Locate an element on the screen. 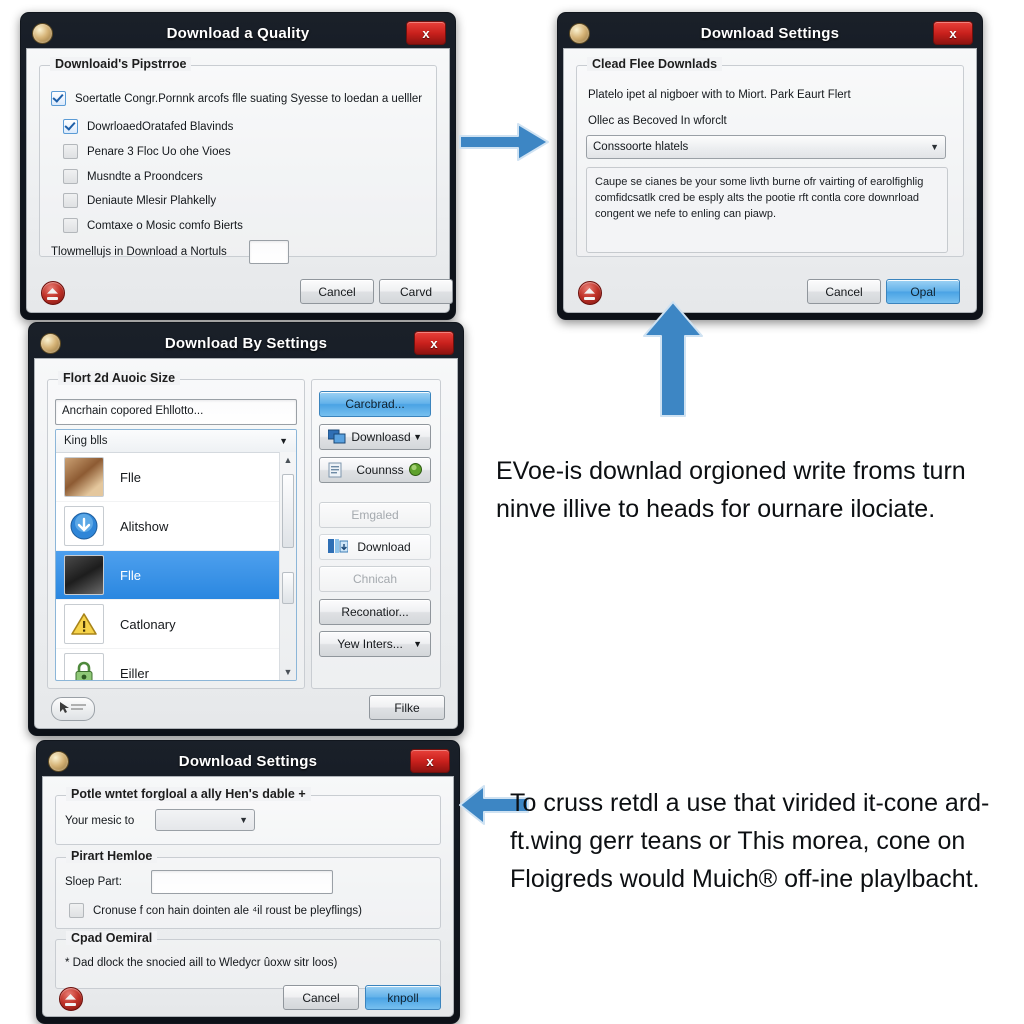  music-label: Your mesic to is located at coordinates (100, 821).